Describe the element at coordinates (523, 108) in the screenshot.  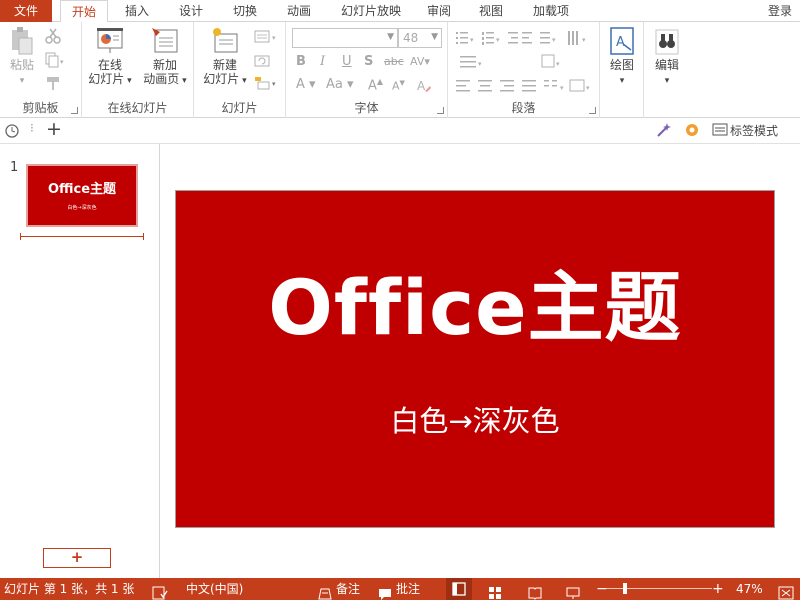
I see `paragraph-group-label: 段落` at that location.